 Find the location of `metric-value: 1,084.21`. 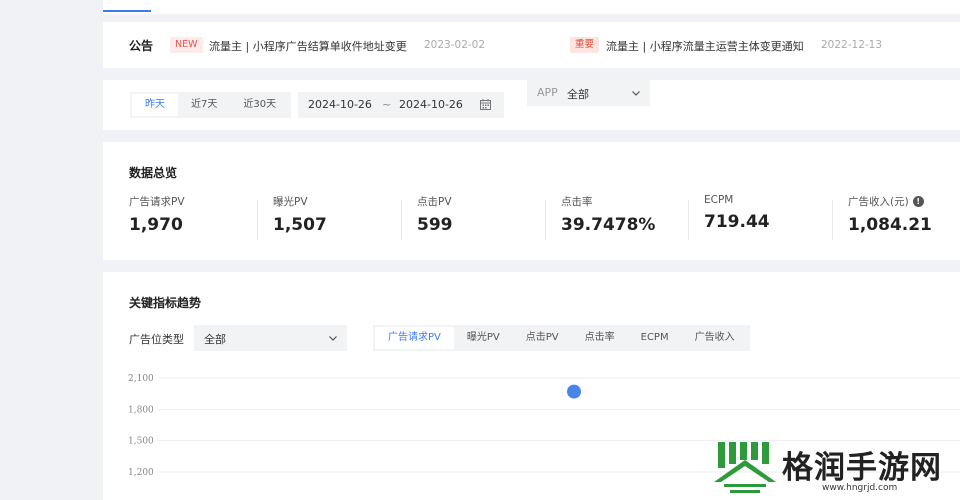

metric-value: 1,084.21 is located at coordinates (890, 225).